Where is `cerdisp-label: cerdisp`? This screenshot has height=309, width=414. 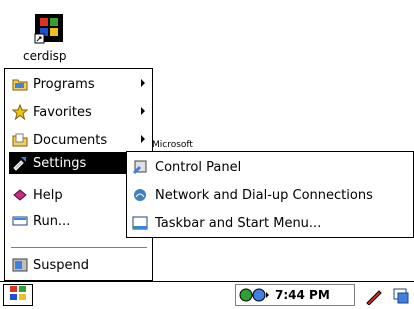 cerdisp-label: cerdisp is located at coordinates (45, 56).